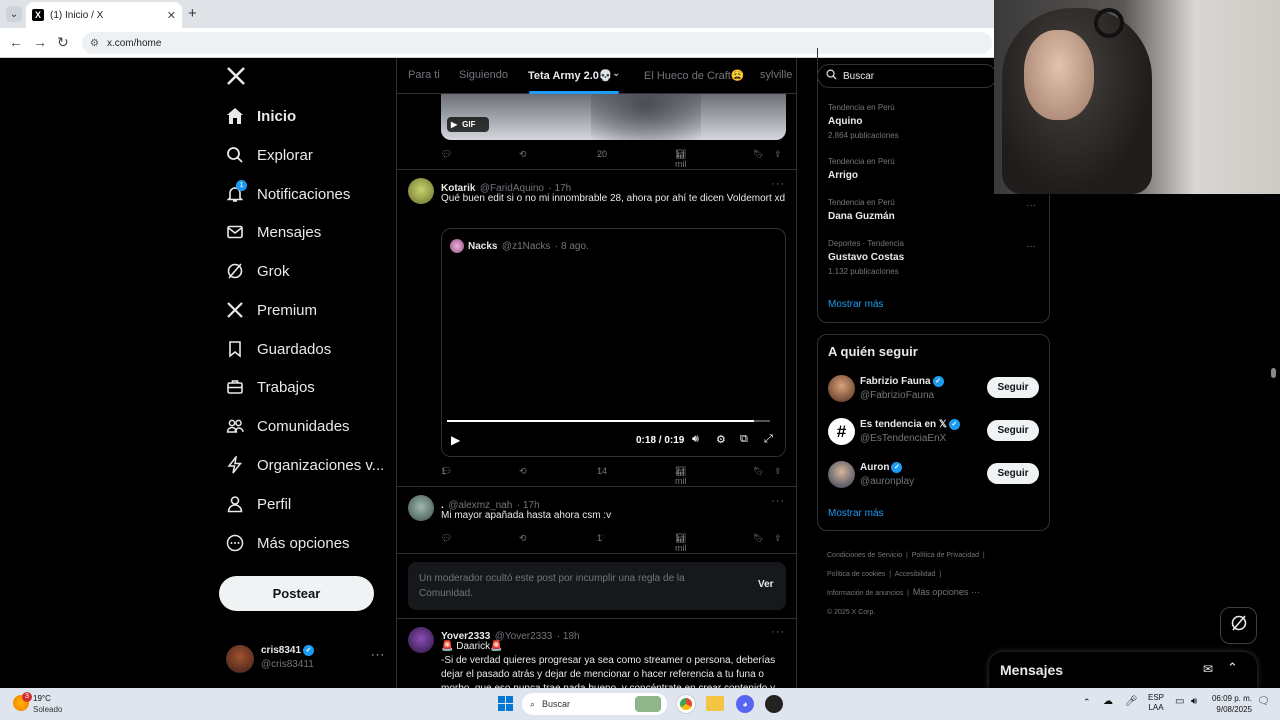 The width and height of the screenshot is (1280, 720). Describe the element at coordinates (94, 43) in the screenshot. I see `site-info-icon: ⚙` at that location.